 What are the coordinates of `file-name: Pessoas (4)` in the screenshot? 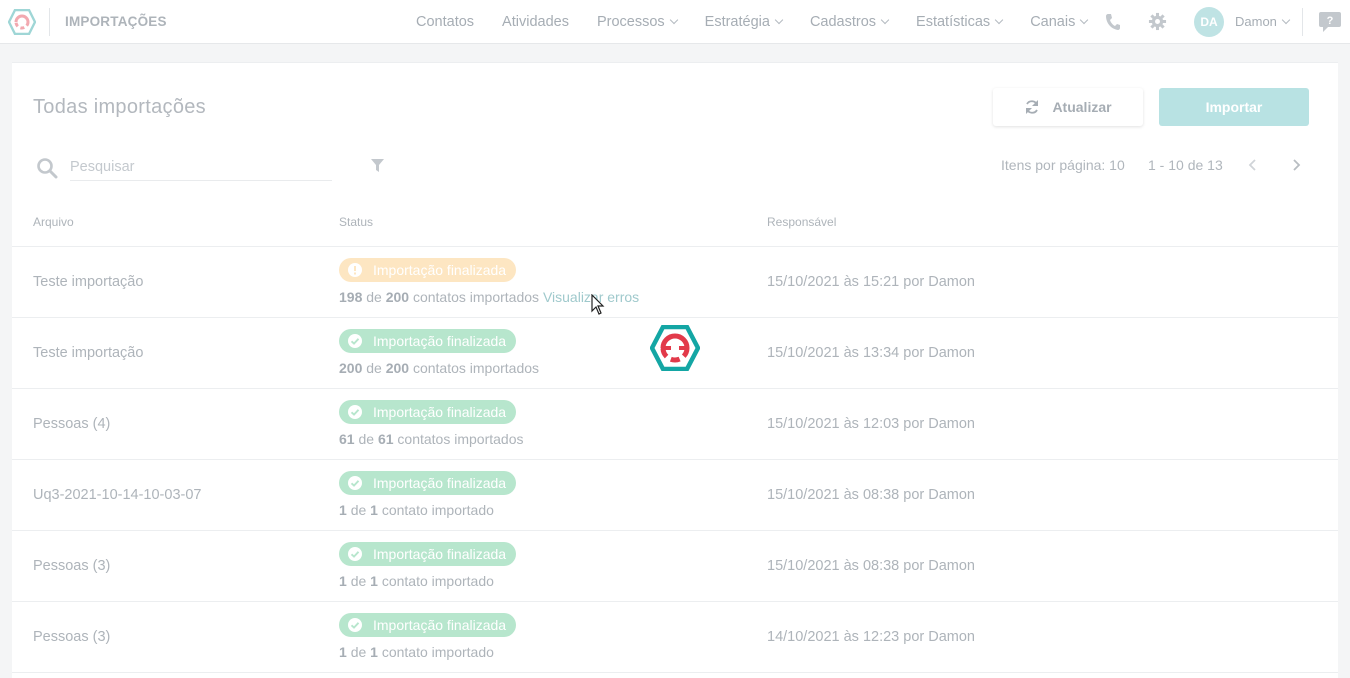 It's located at (72, 424).